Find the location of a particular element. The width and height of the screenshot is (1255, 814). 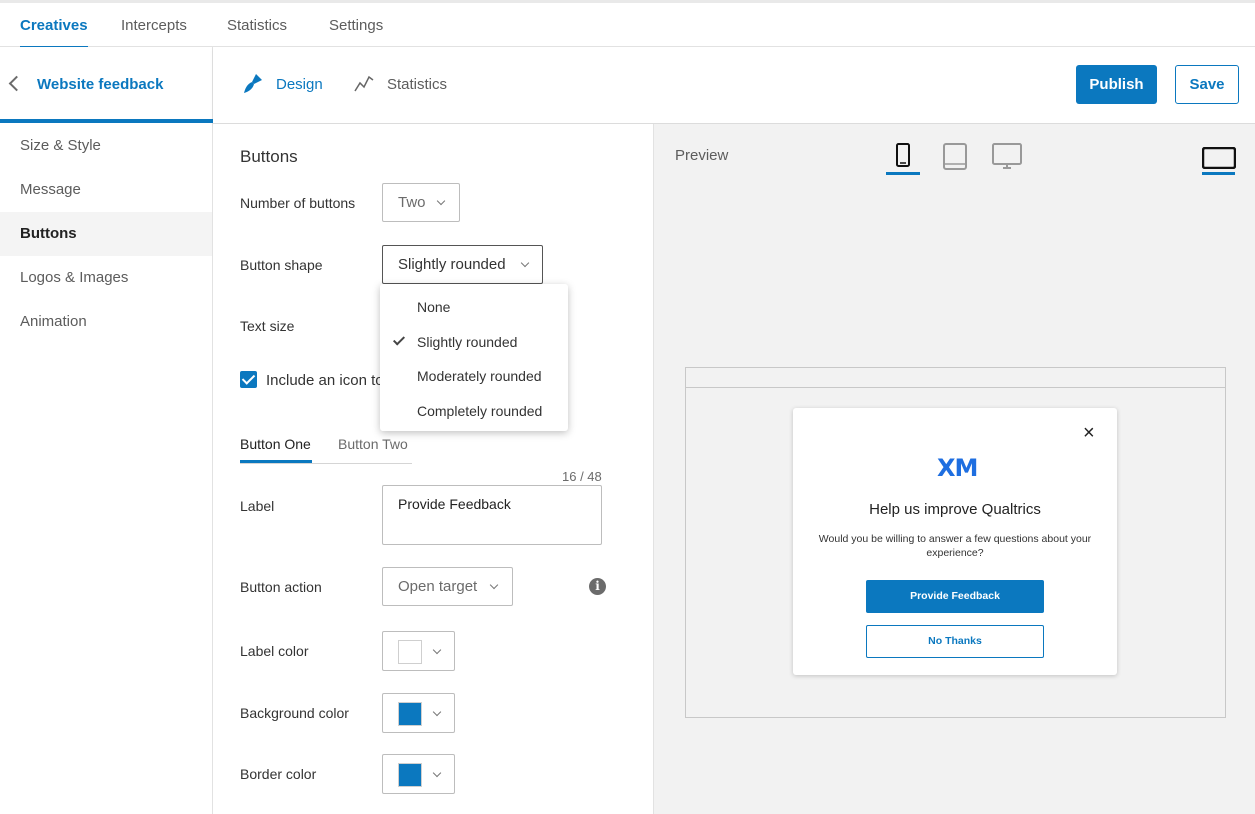

card-title: Help us improve Qualtrics is located at coordinates (955, 509).